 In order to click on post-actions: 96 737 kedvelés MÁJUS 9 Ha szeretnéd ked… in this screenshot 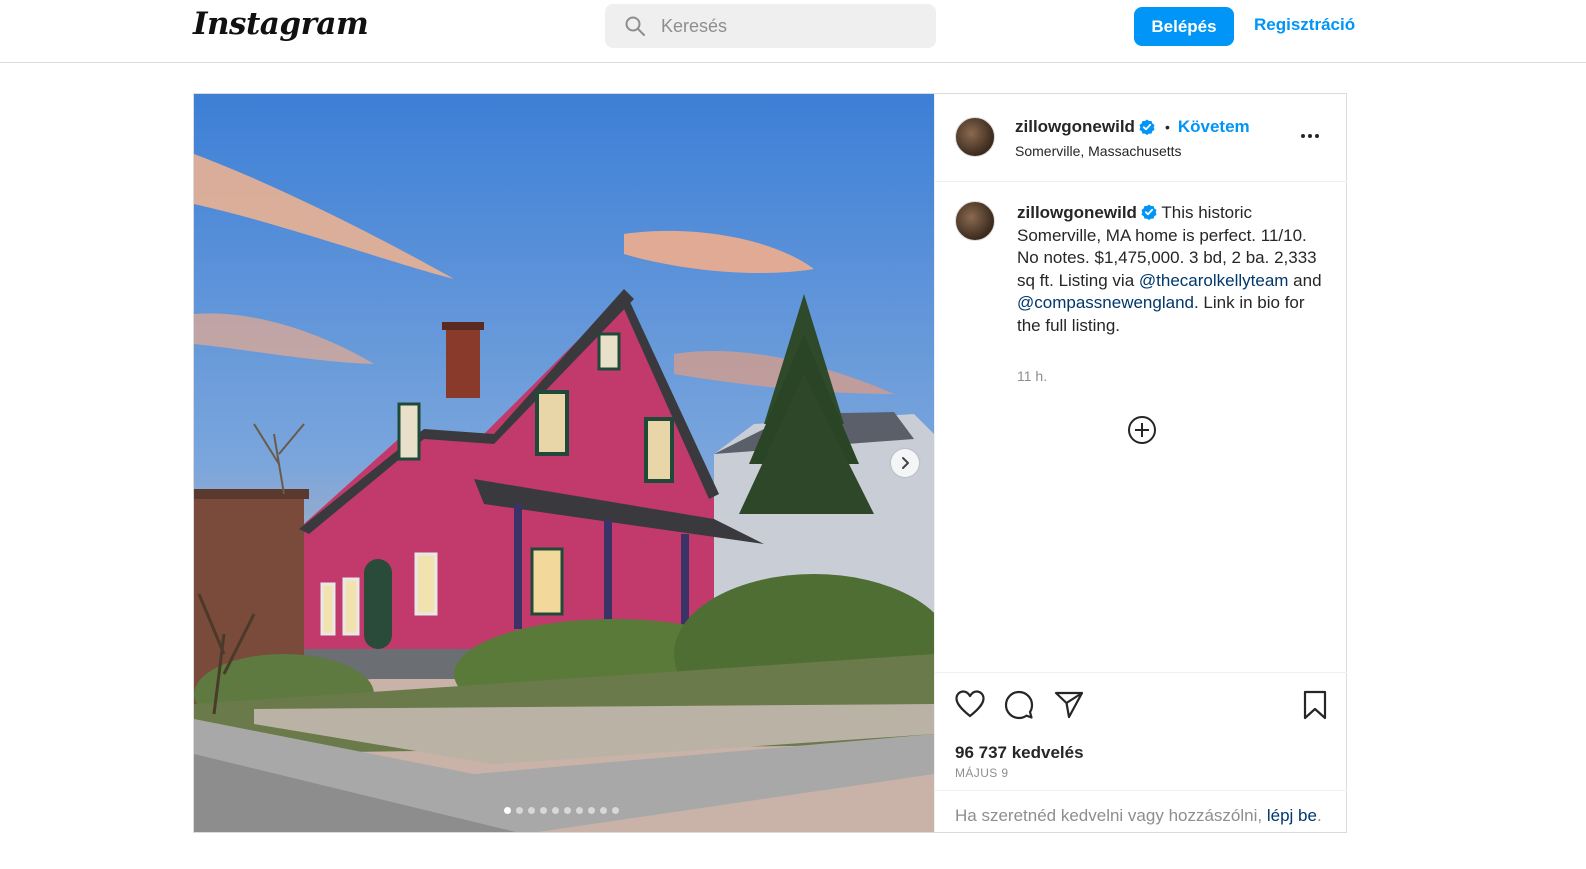, I will do `click(1141, 752)`.